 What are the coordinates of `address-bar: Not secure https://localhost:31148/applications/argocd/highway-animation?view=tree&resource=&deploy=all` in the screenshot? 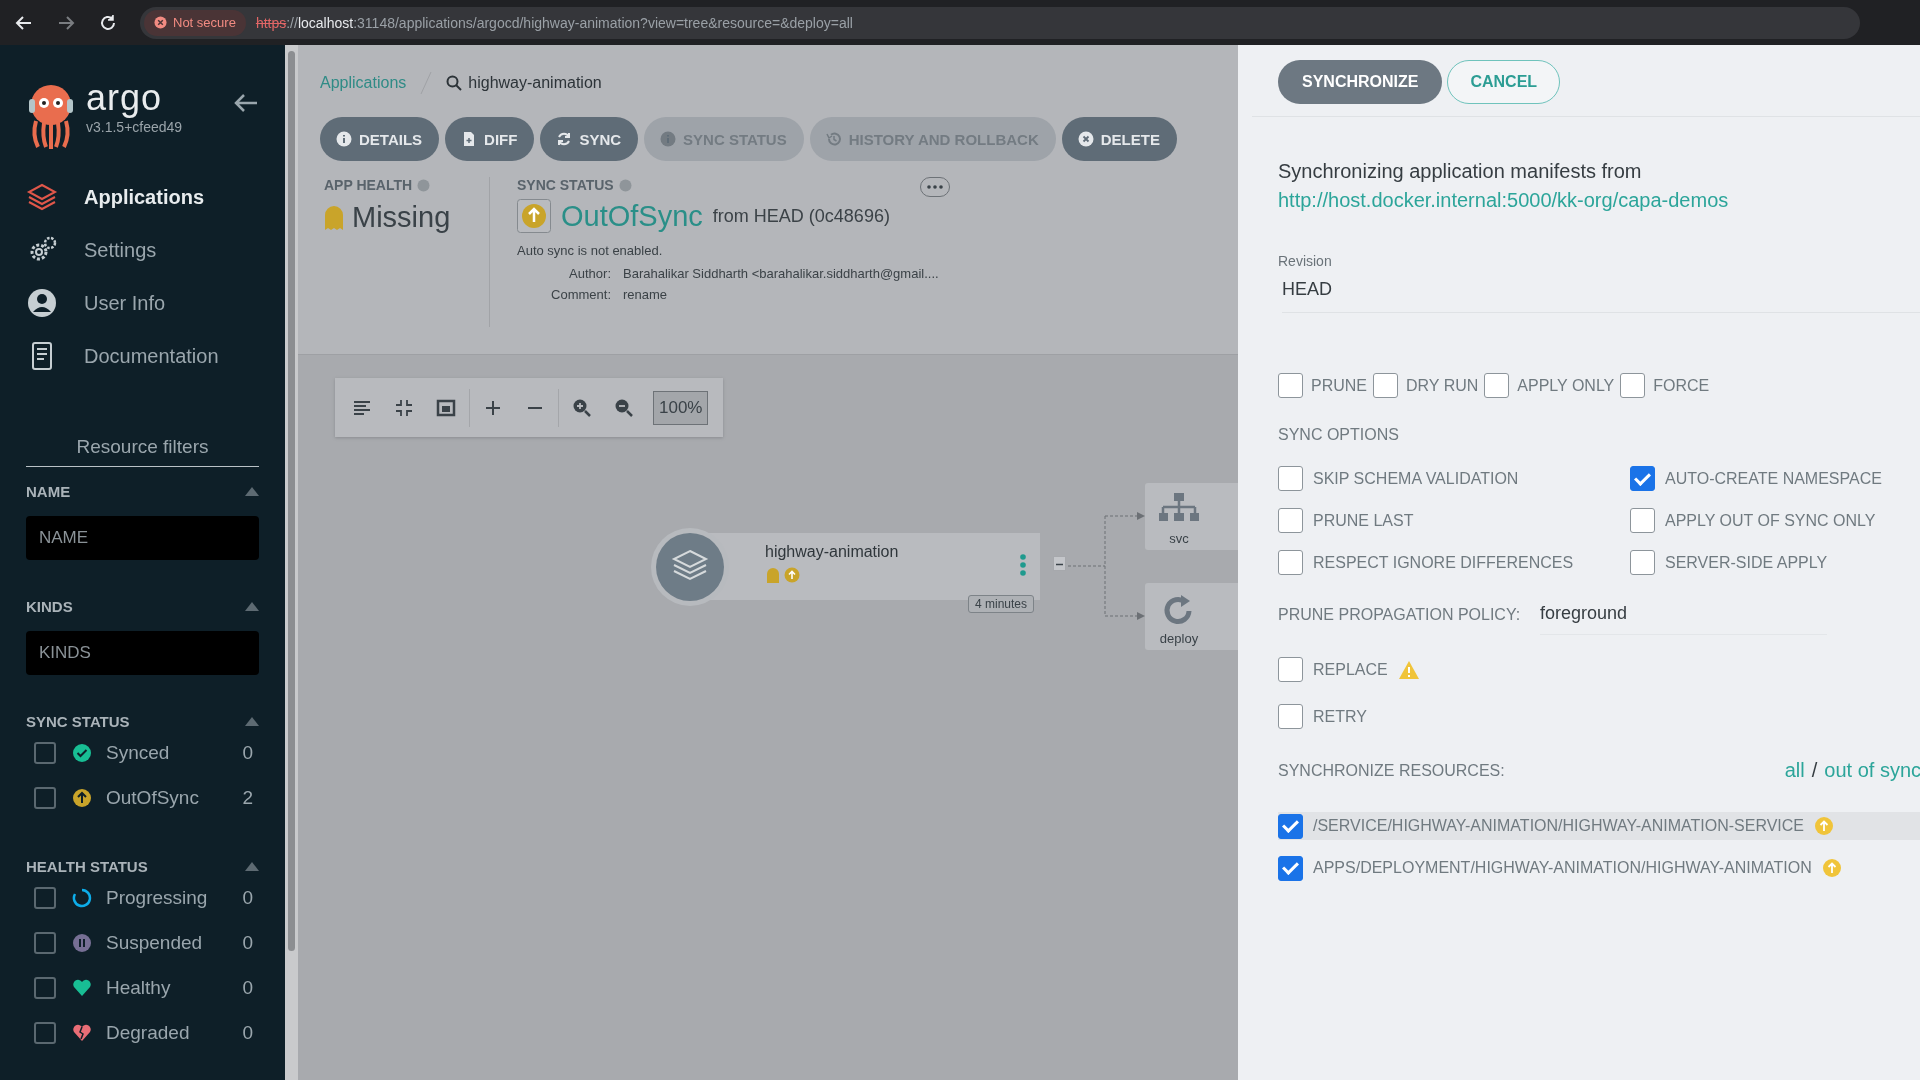 It's located at (1000, 22).